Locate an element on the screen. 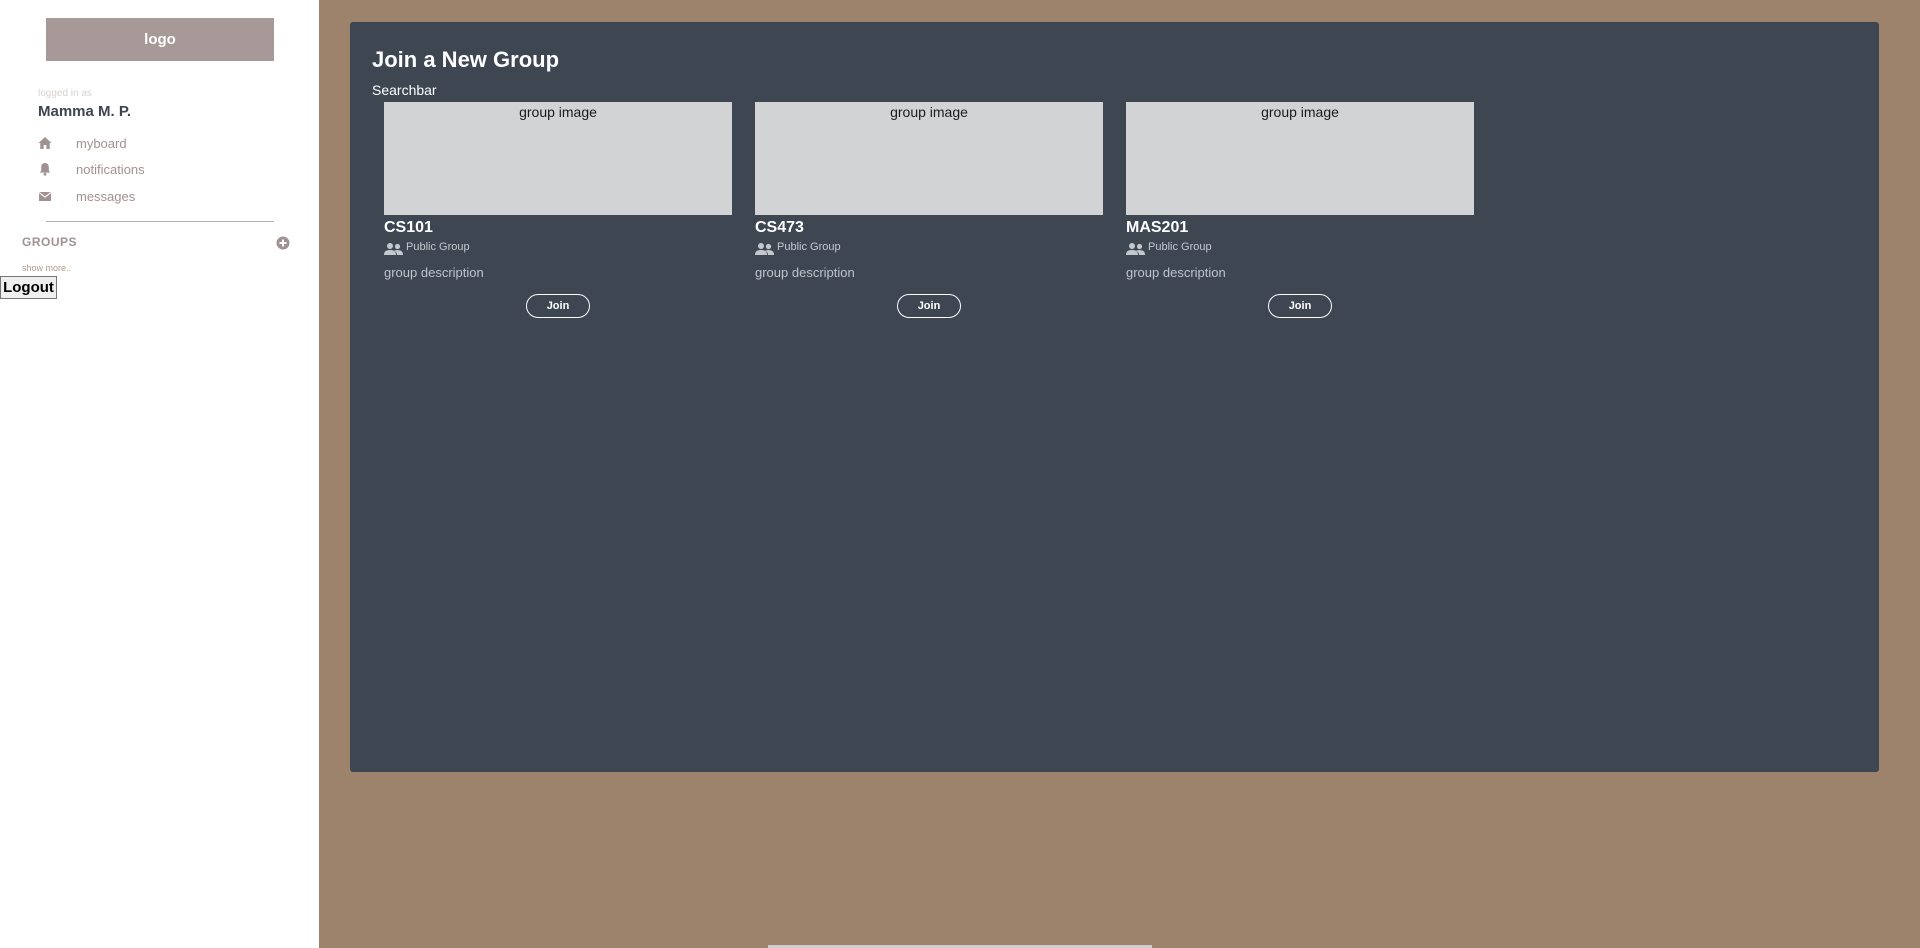 Image resolution: width=1920 pixels, height=948 pixels. plus-circle-icon is located at coordinates (283, 243).